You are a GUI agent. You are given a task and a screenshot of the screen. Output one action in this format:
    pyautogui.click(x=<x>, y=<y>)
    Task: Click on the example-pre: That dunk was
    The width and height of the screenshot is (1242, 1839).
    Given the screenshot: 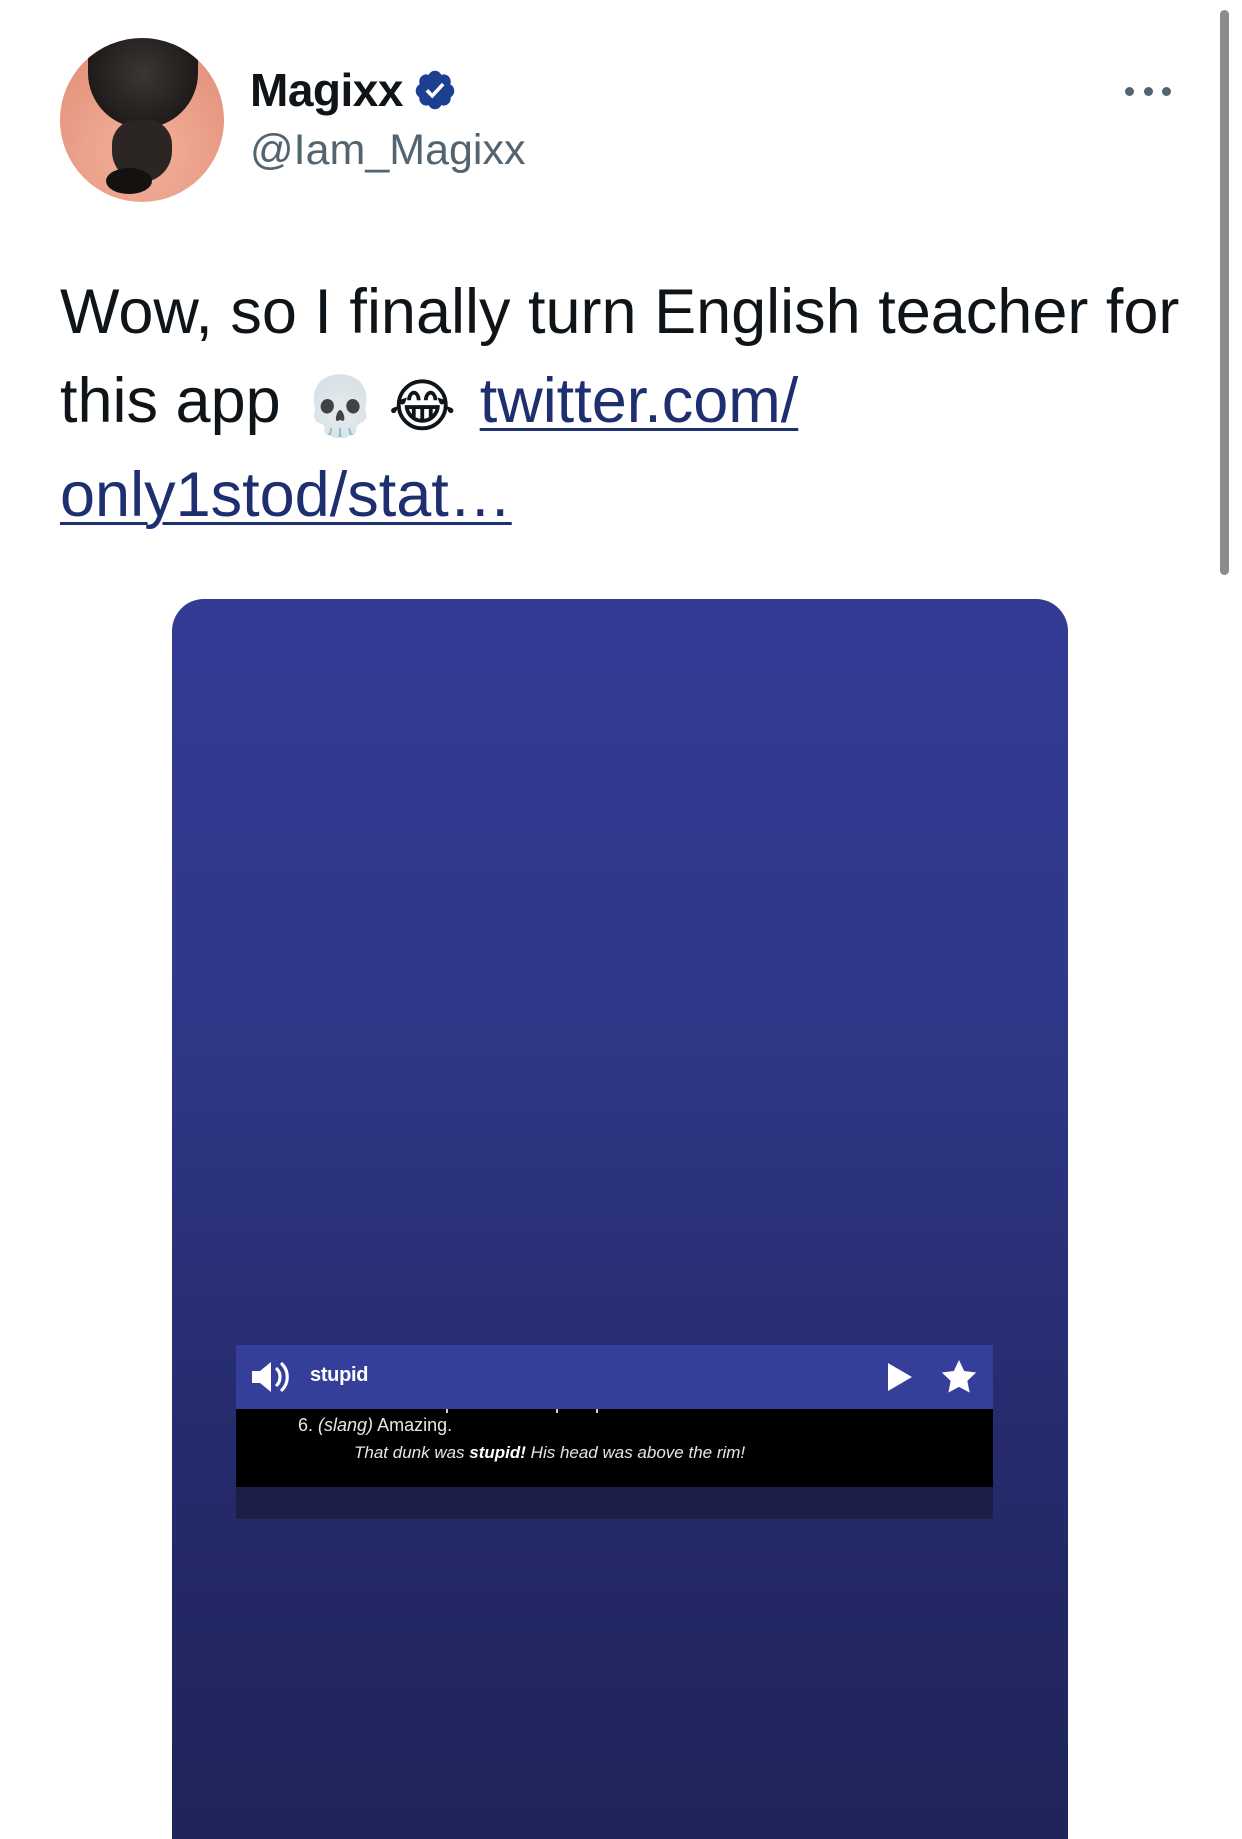 What is the action you would take?
    pyautogui.click(x=412, y=1452)
    